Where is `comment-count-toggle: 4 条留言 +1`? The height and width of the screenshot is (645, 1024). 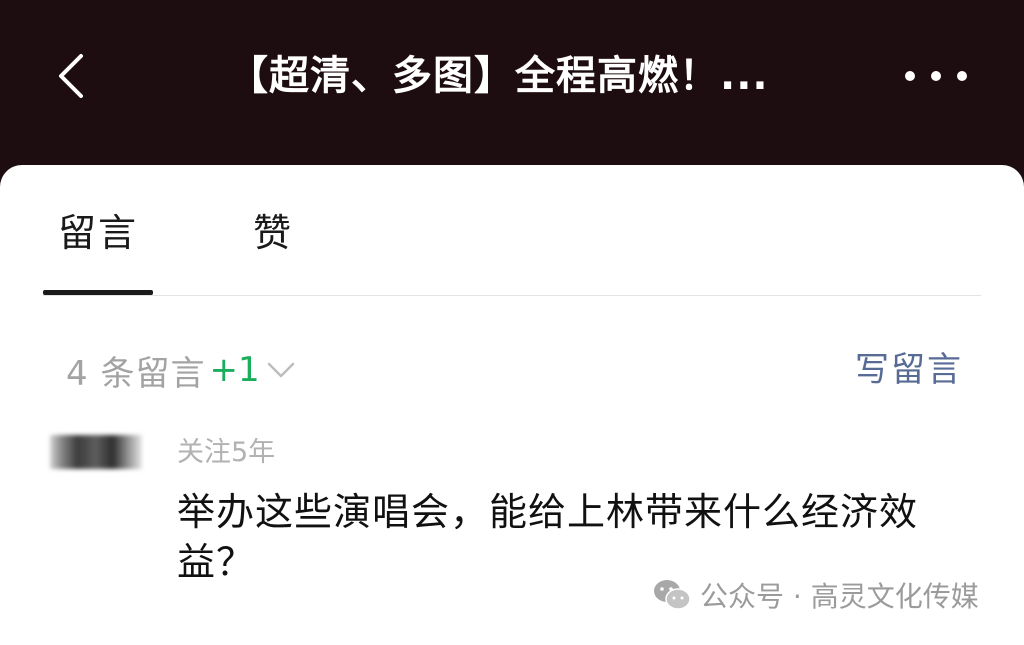 comment-count-toggle: 4 条留言 +1 is located at coordinates (181, 370).